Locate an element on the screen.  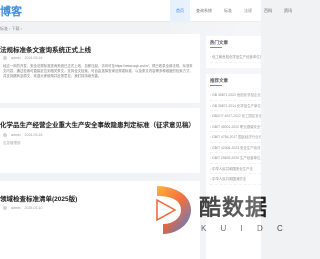
sidebar-recommend-item: 中华人民共和国消防法 is located at coordinates (235, 179).